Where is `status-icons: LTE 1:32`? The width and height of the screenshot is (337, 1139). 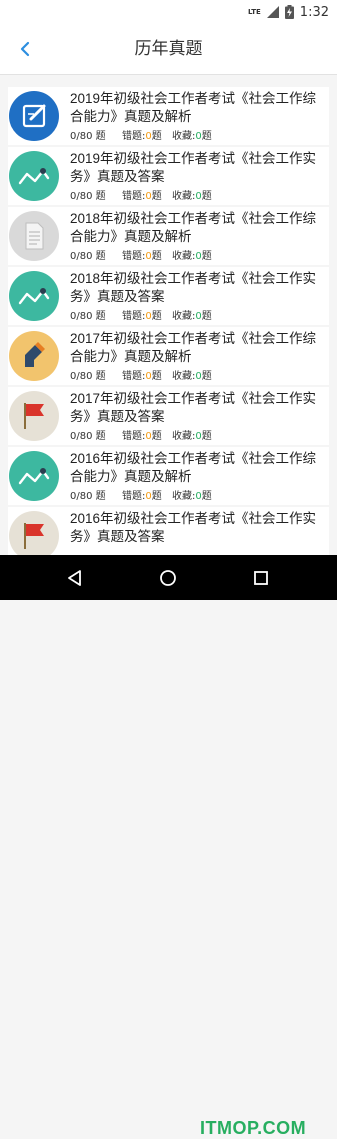
status-icons: LTE 1:32 is located at coordinates (288, 12).